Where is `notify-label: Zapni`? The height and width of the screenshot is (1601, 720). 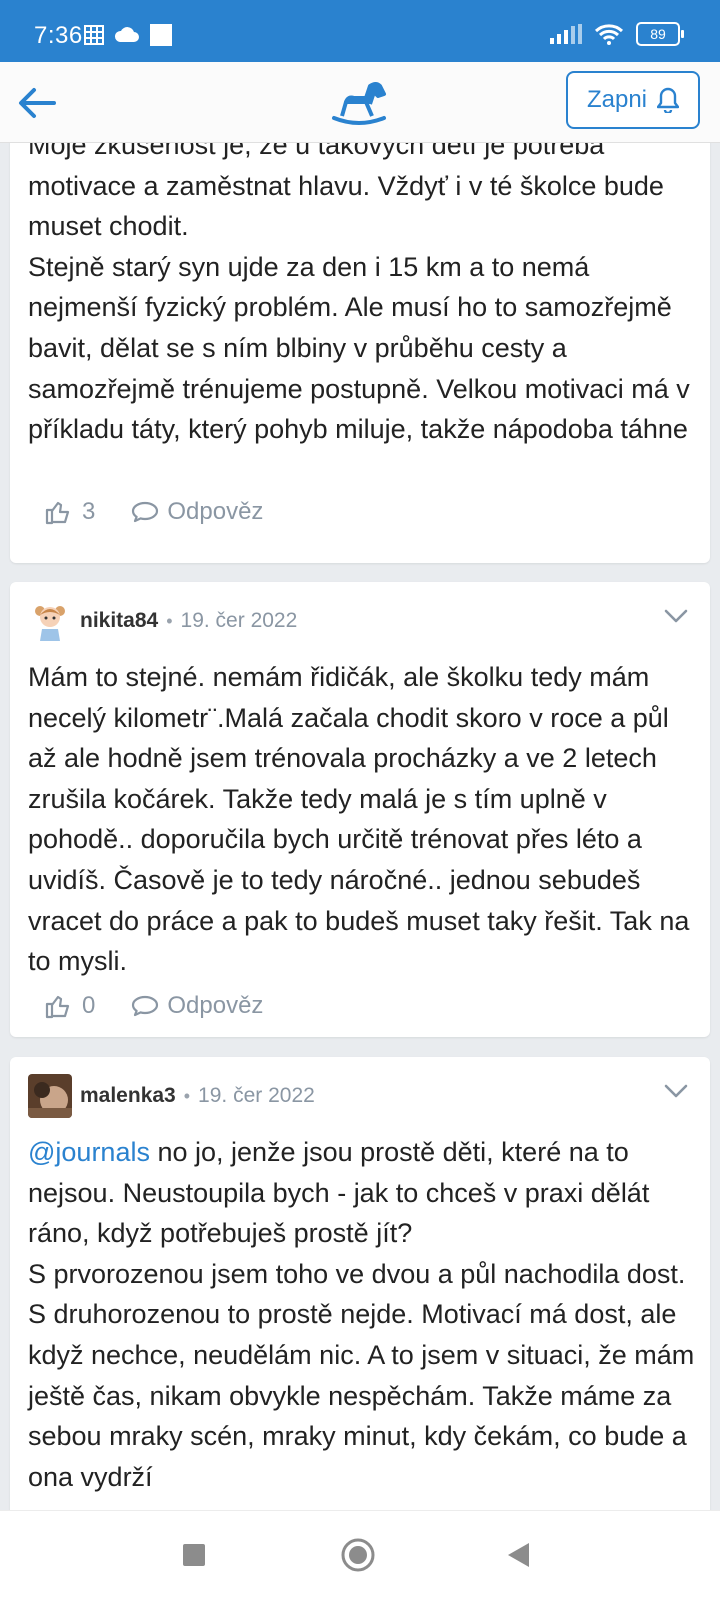
notify-label: Zapni is located at coordinates (617, 99).